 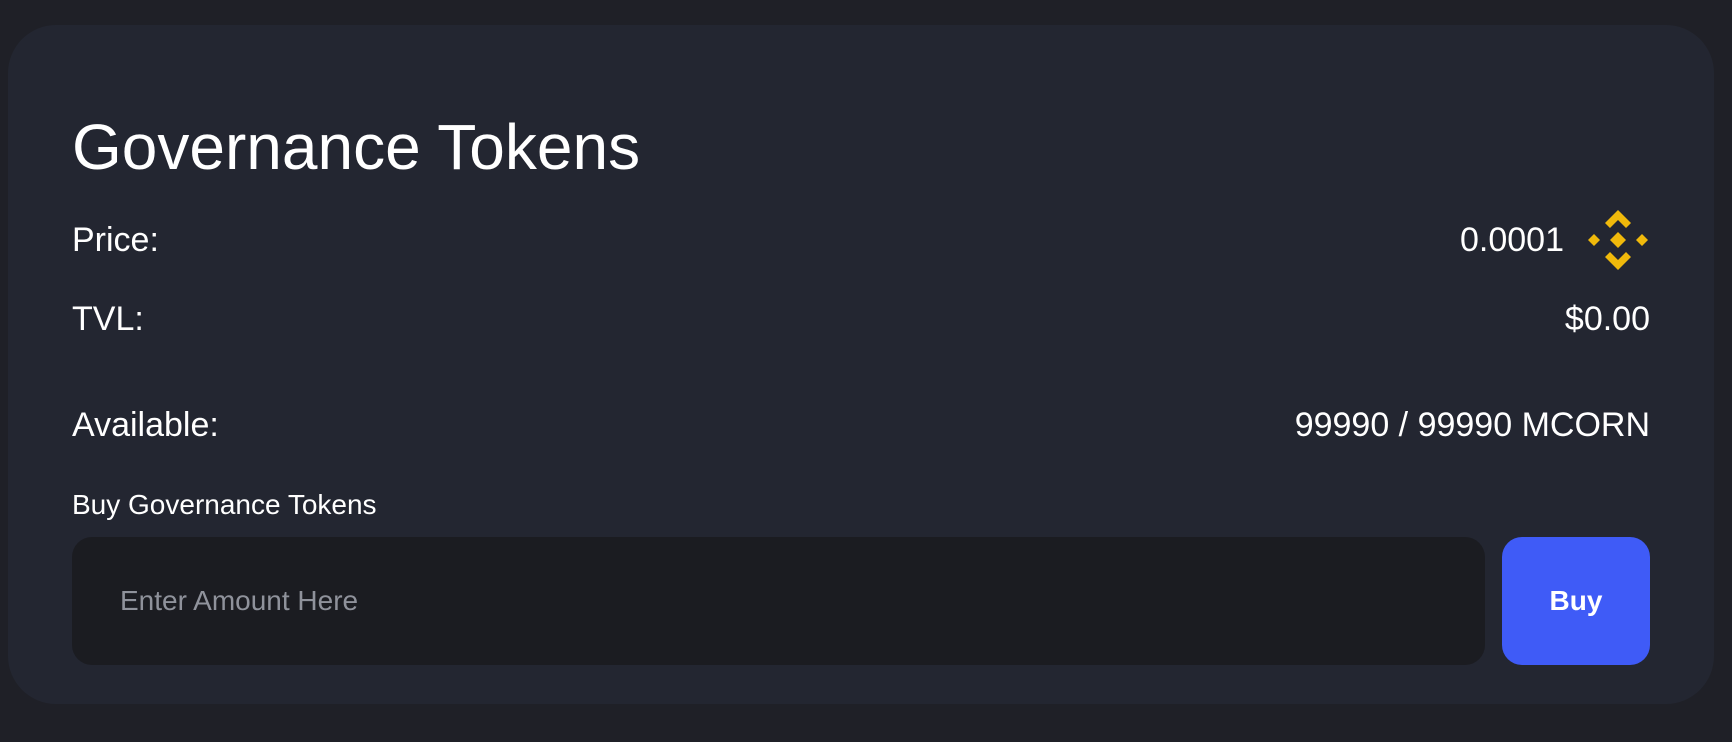 I want to click on price-value: 0.0001, so click(x=1512, y=240).